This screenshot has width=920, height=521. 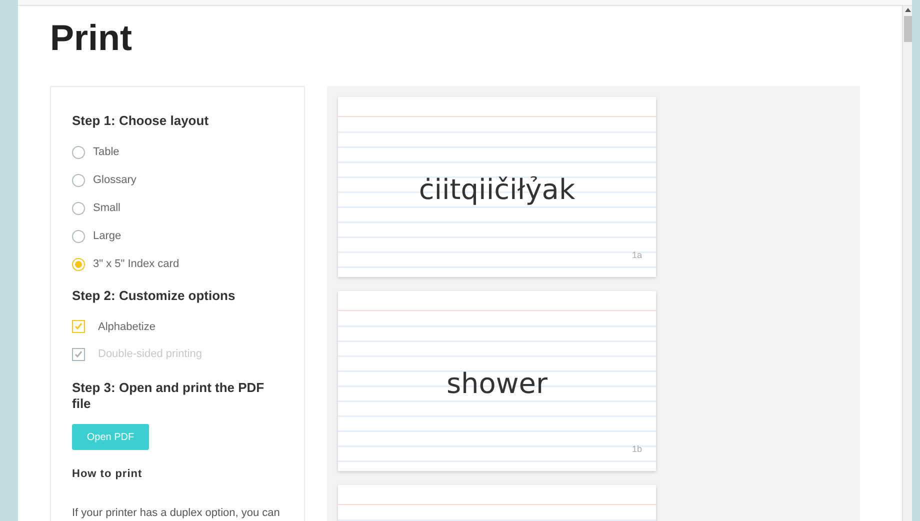 What do you see at coordinates (141, 121) in the screenshot?
I see `step-heading: Step 1: Choose layout` at bounding box center [141, 121].